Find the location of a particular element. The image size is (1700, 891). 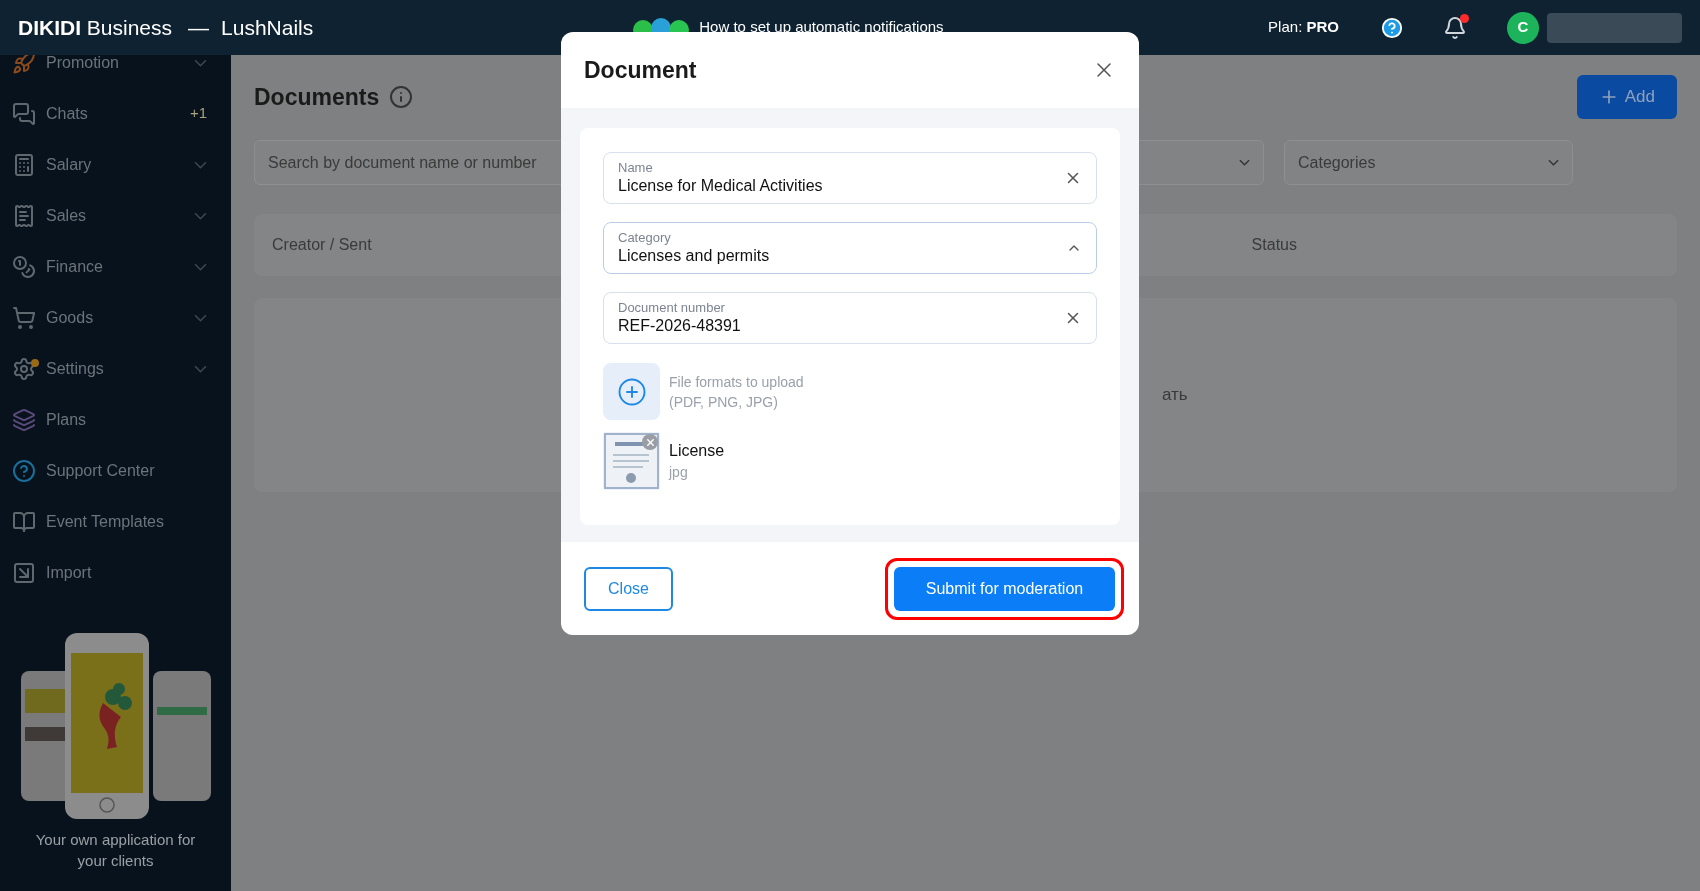

sidebar-label: Event Templates is located at coordinates (105, 521).